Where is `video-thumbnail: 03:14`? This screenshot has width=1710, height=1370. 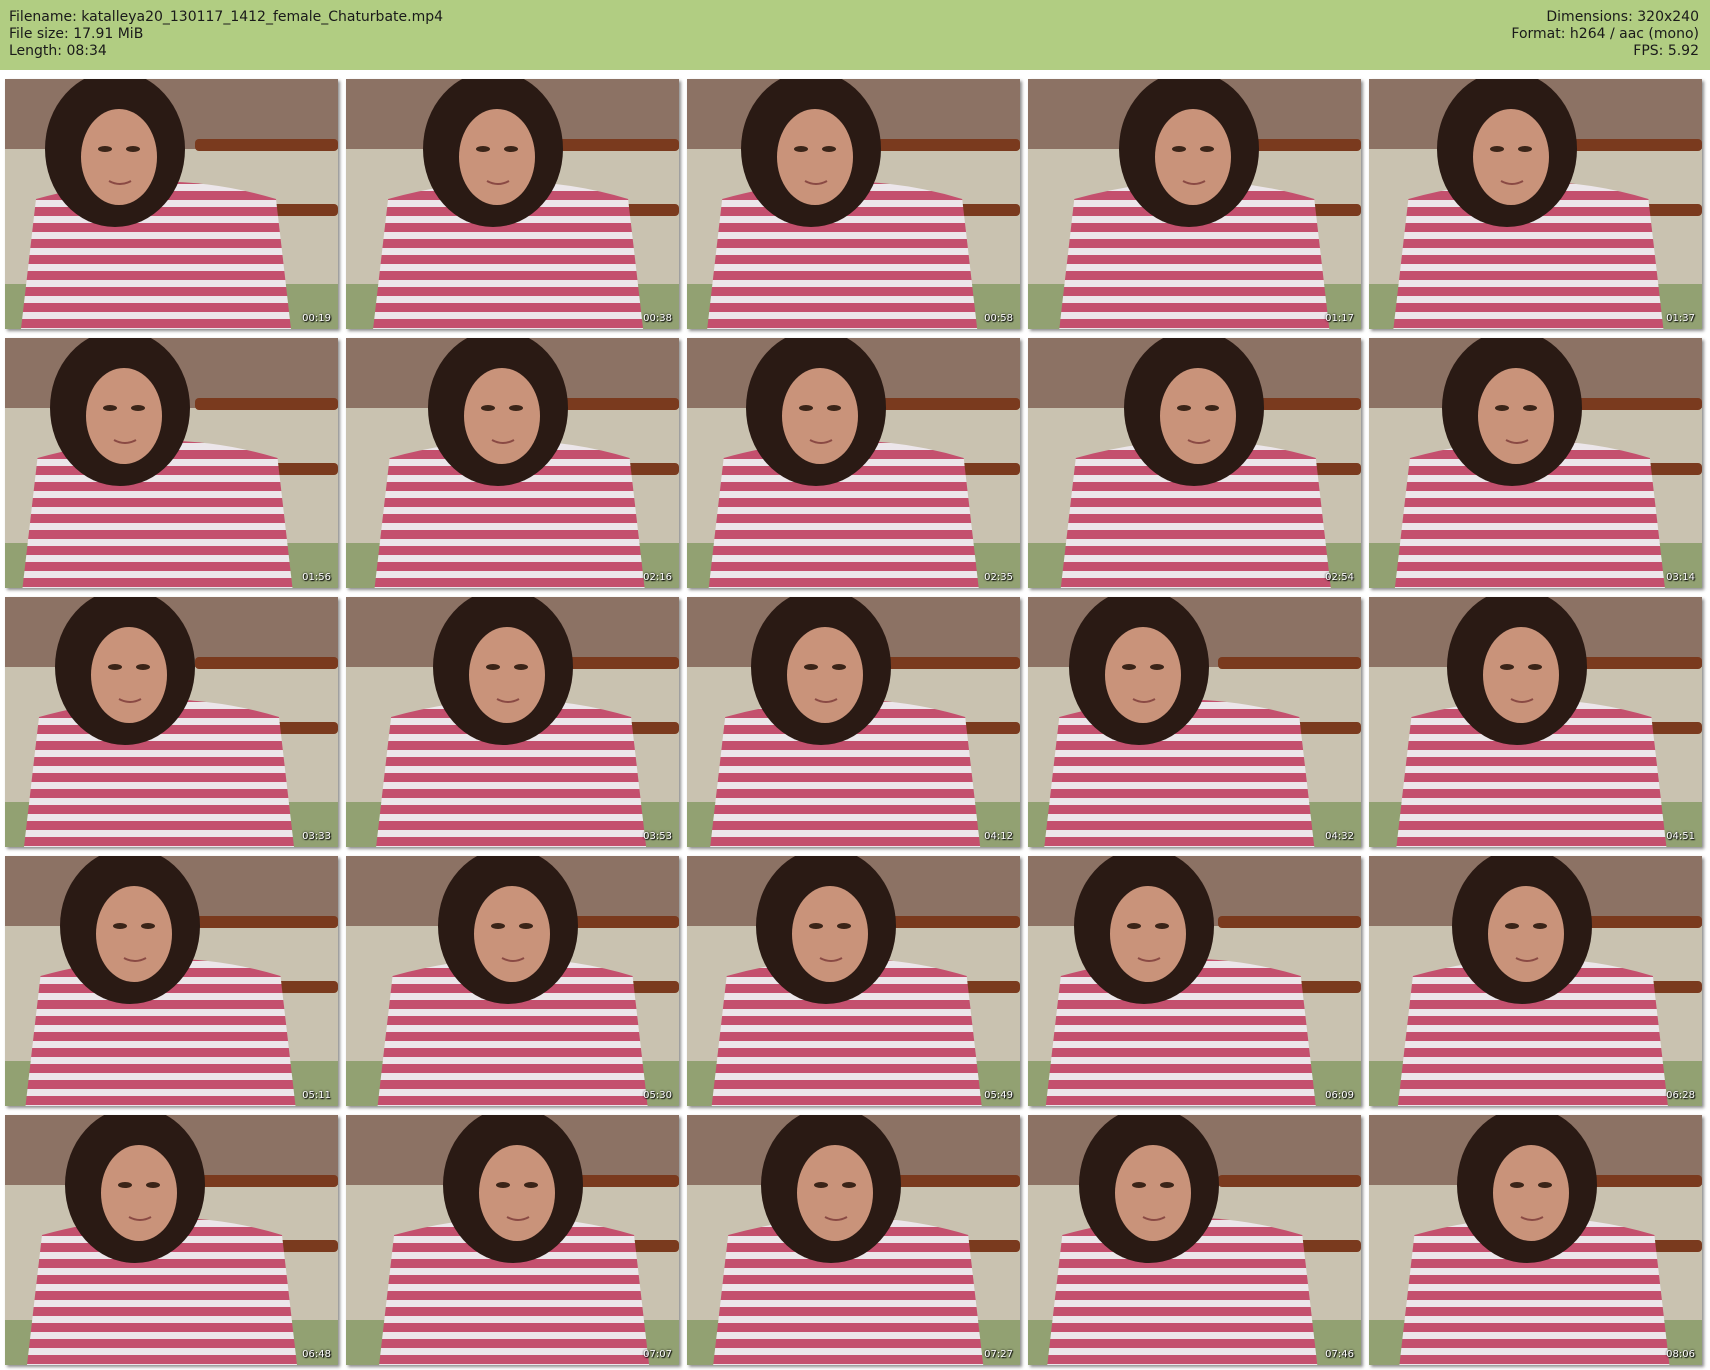
video-thumbnail: 03:14 is located at coordinates (1535, 463).